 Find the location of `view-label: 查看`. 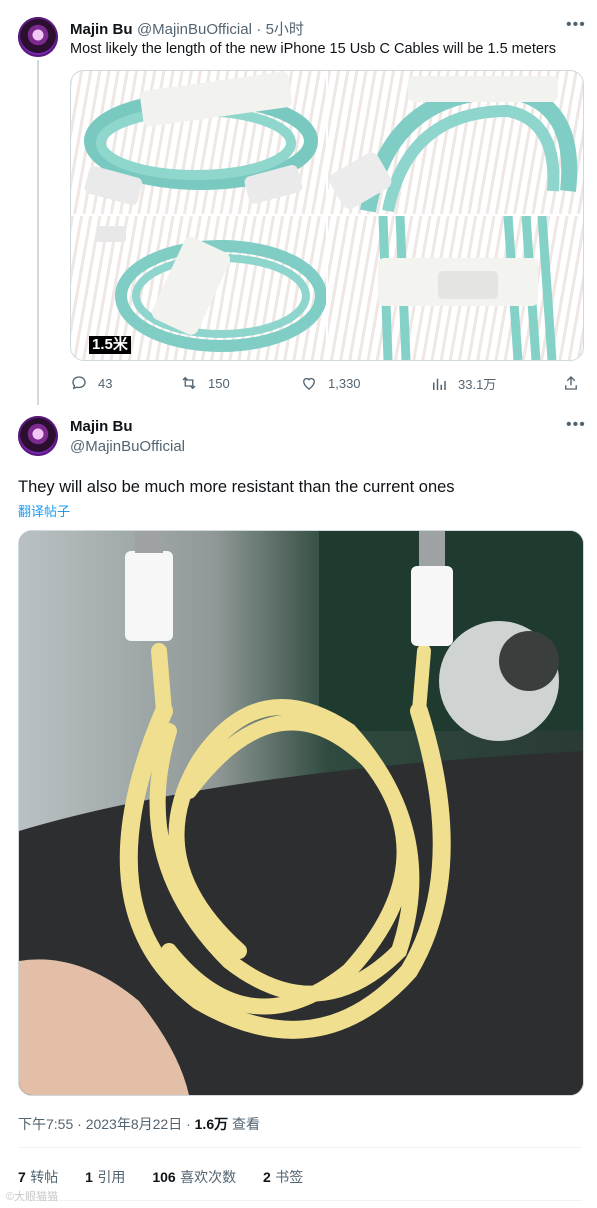

view-label: 查看 is located at coordinates (246, 1124).